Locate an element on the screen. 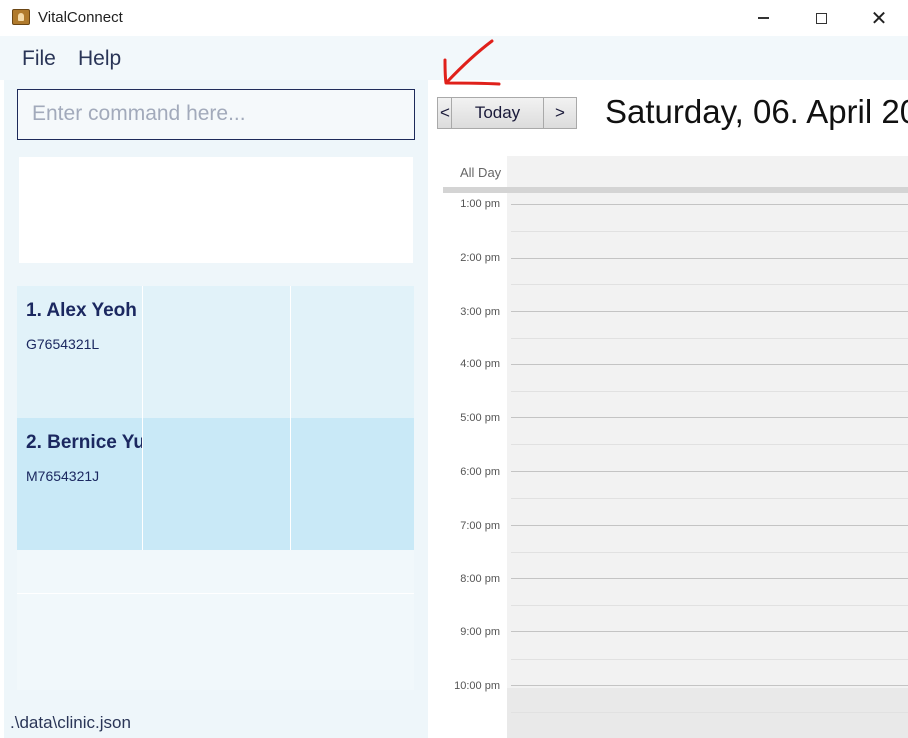 The width and height of the screenshot is (908, 738). person-card: 1. Alex Yeoh G7654321L is located at coordinates (215, 352).